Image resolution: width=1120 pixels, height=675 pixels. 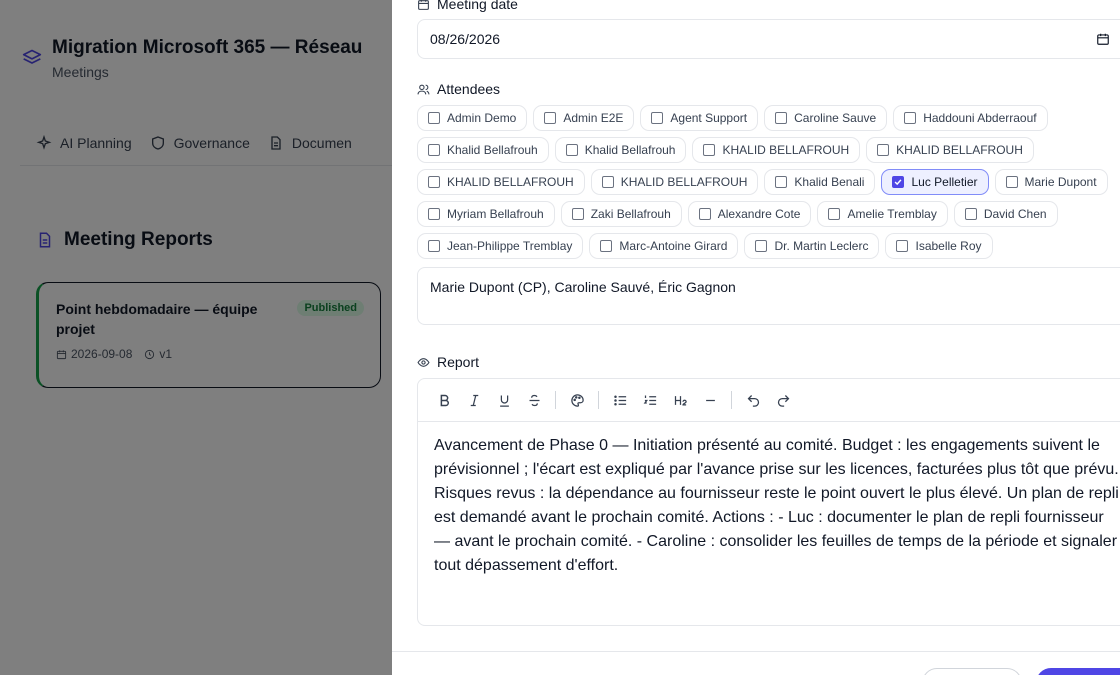 I want to click on attendee-chip: Jean-Philippe Tremblay, so click(x=500, y=246).